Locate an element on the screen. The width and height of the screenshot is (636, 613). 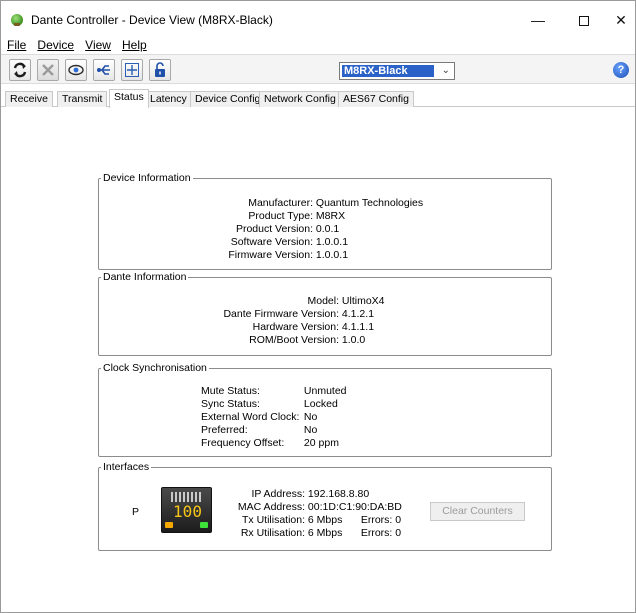
clock-row: Mute Status: Unmuted is located at coordinates (274, 391).